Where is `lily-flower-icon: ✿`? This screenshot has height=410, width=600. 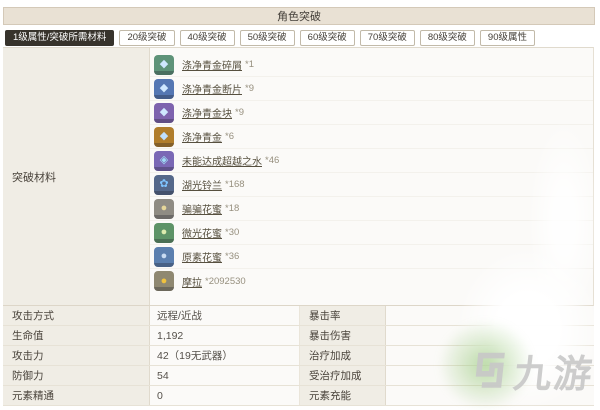 lily-flower-icon: ✿ is located at coordinates (164, 184).